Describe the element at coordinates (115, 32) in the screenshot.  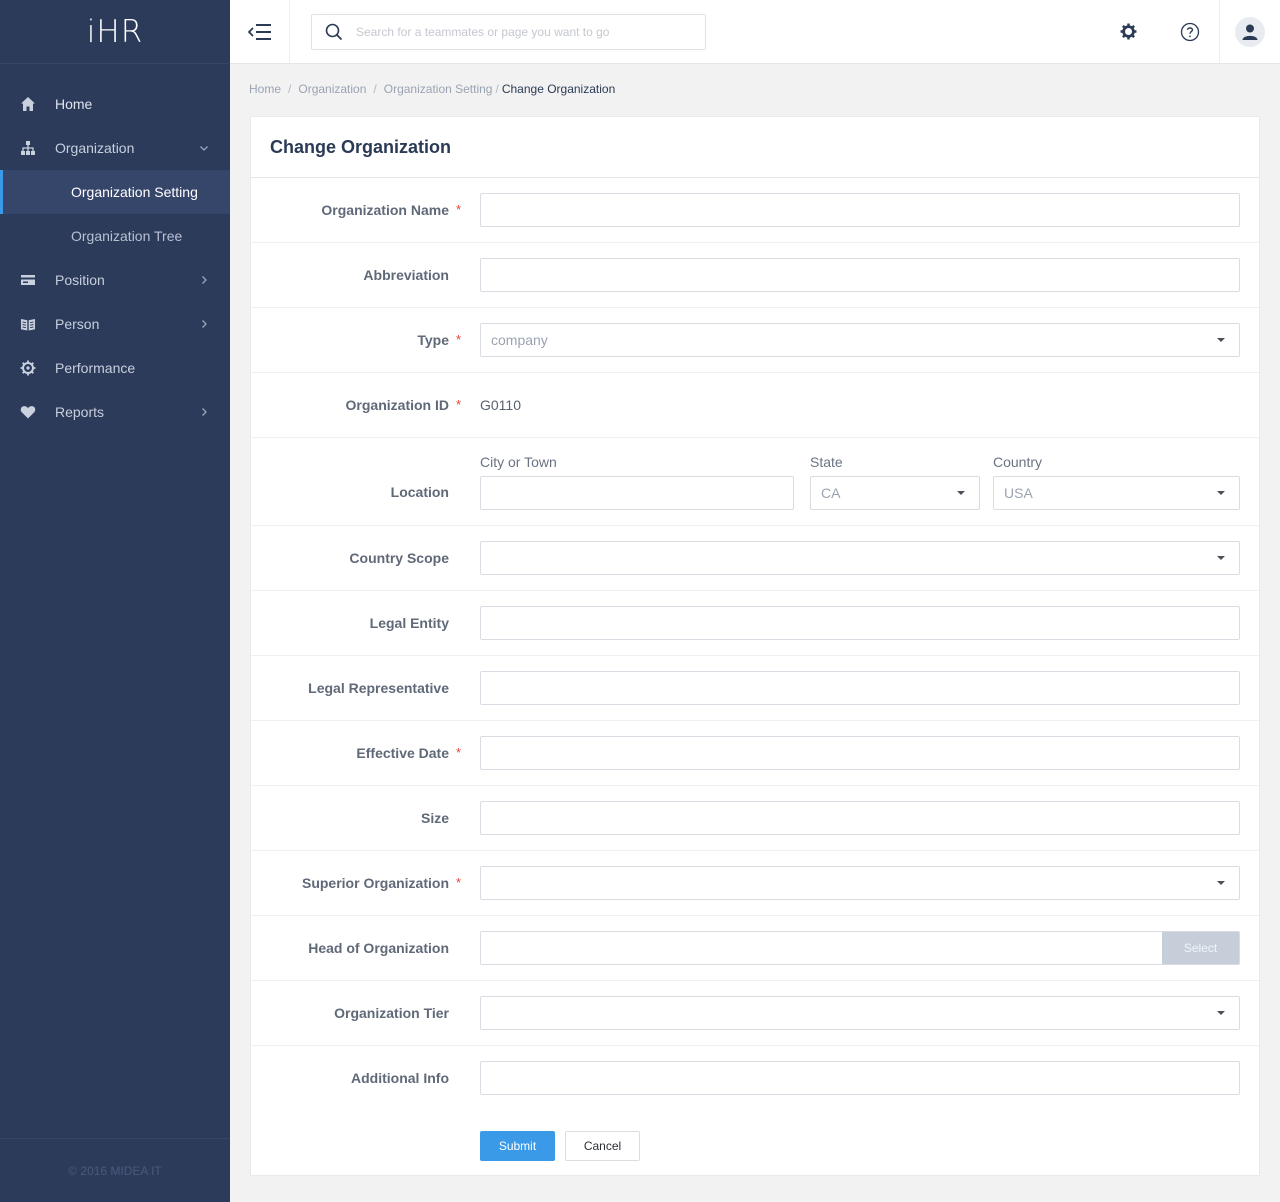
I see `app-logo: iHR` at that location.